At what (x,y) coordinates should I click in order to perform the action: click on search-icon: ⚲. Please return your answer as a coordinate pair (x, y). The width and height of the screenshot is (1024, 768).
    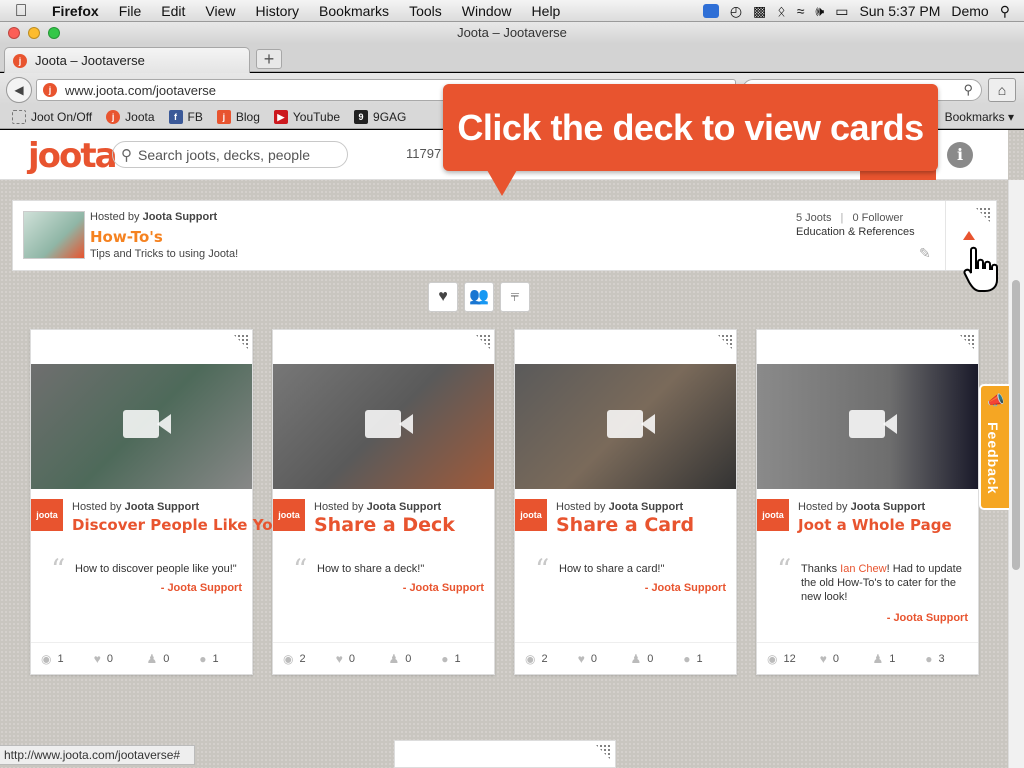
    Looking at the image, I should click on (968, 90).